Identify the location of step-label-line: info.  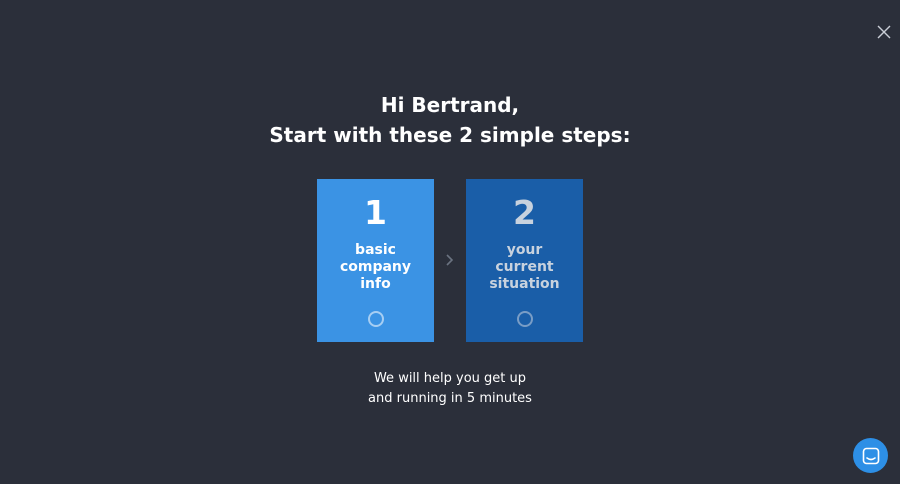
(375, 284).